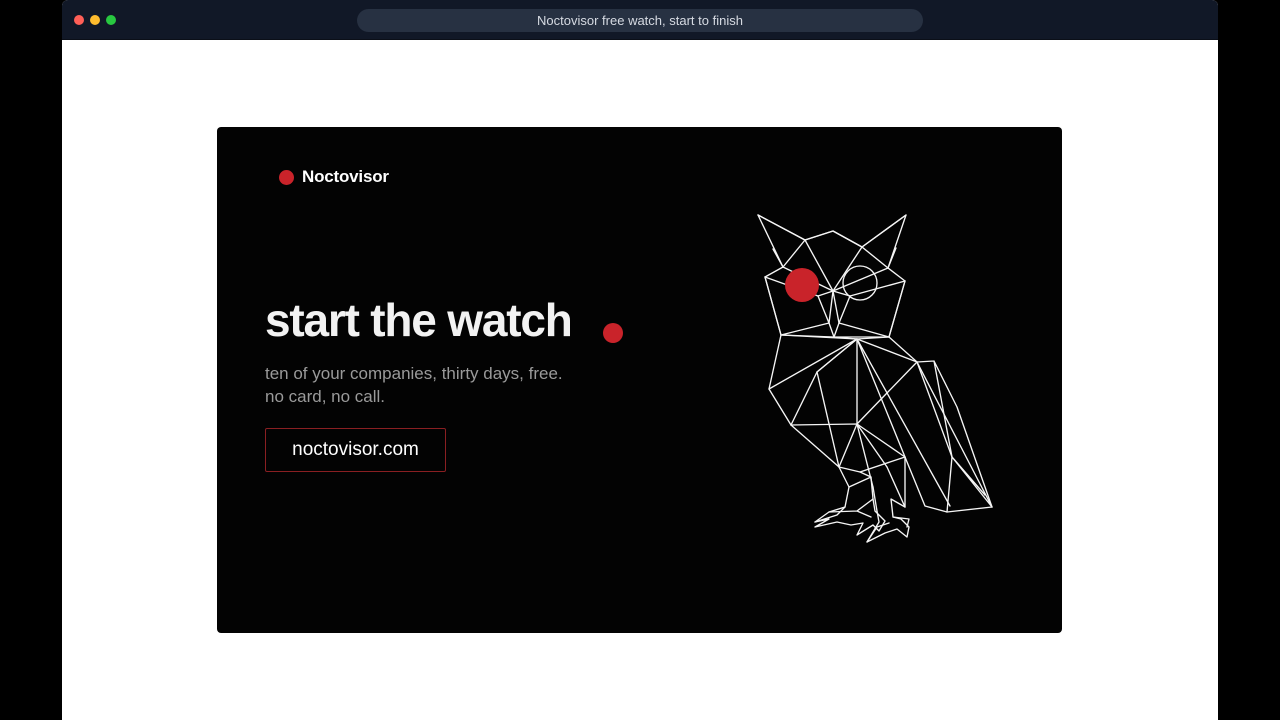 This screenshot has width=1280, height=720. Describe the element at coordinates (875, 378) in the screenshot. I see `geometric-owl-icon` at that location.